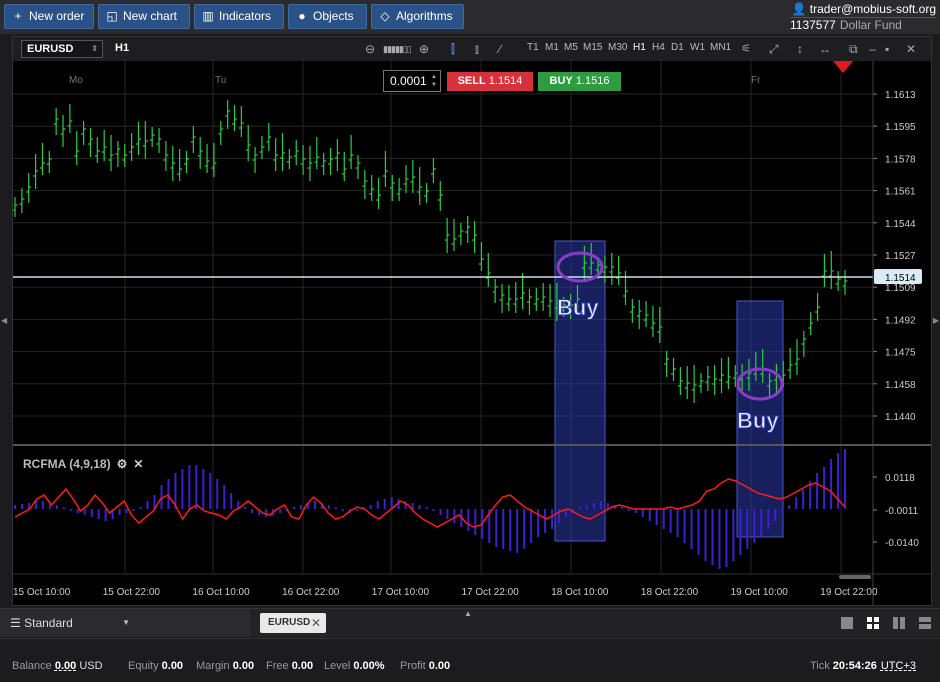 The image size is (940, 682). Describe the element at coordinates (847, 623) in the screenshot. I see `layout-single-icon` at that location.